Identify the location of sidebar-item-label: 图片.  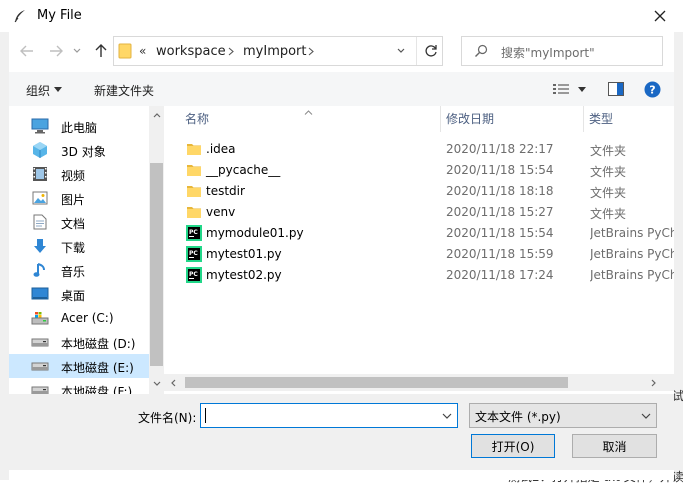
(73, 200).